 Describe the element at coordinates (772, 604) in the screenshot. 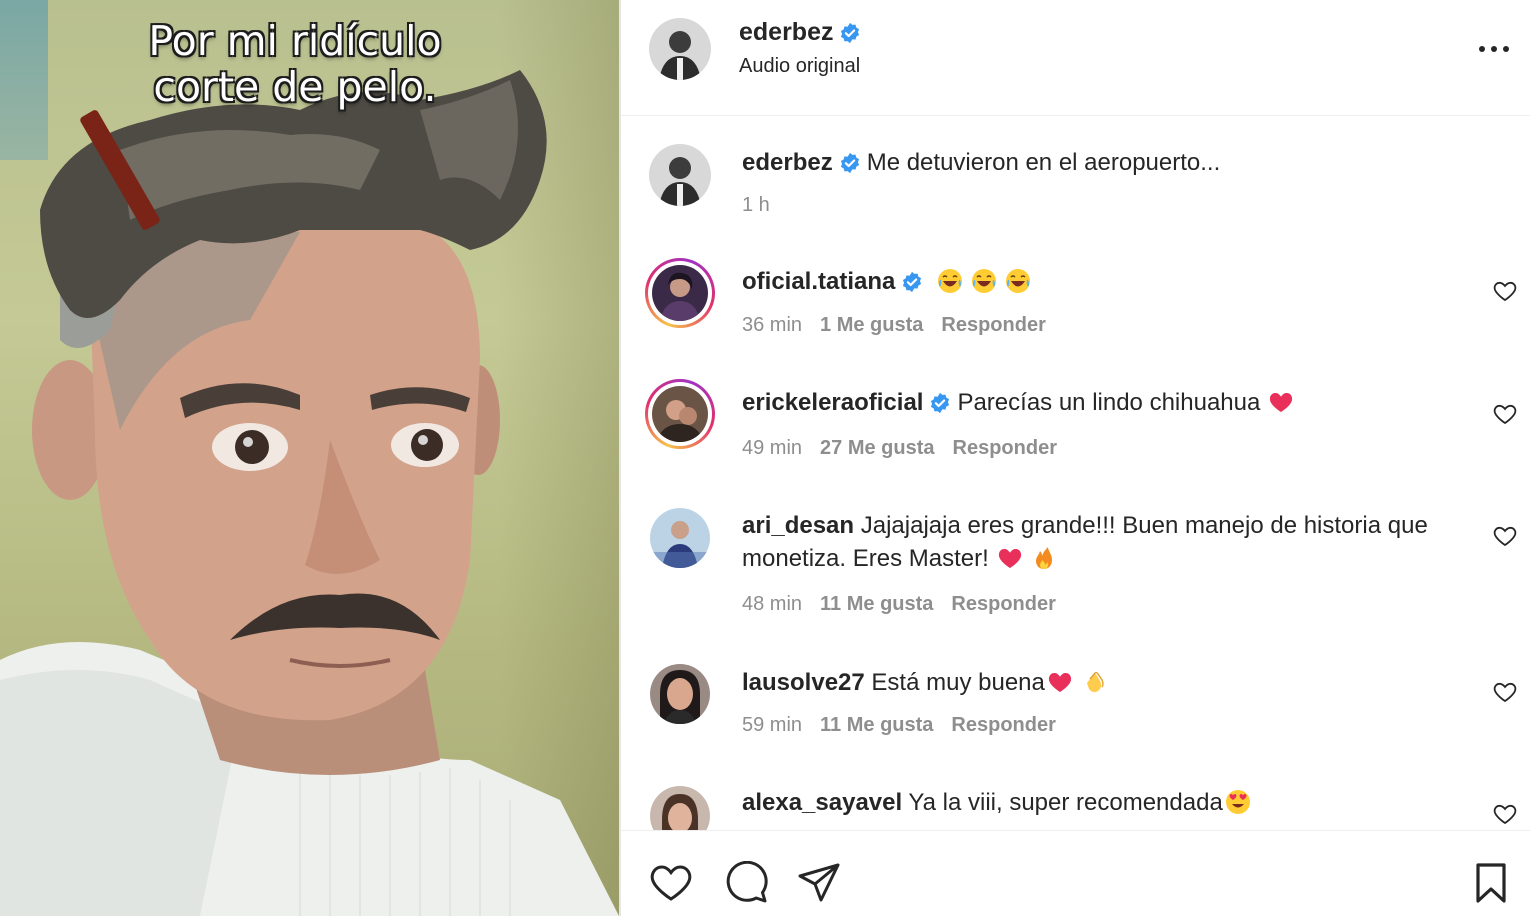

I see `comment-time: 48 min` at that location.